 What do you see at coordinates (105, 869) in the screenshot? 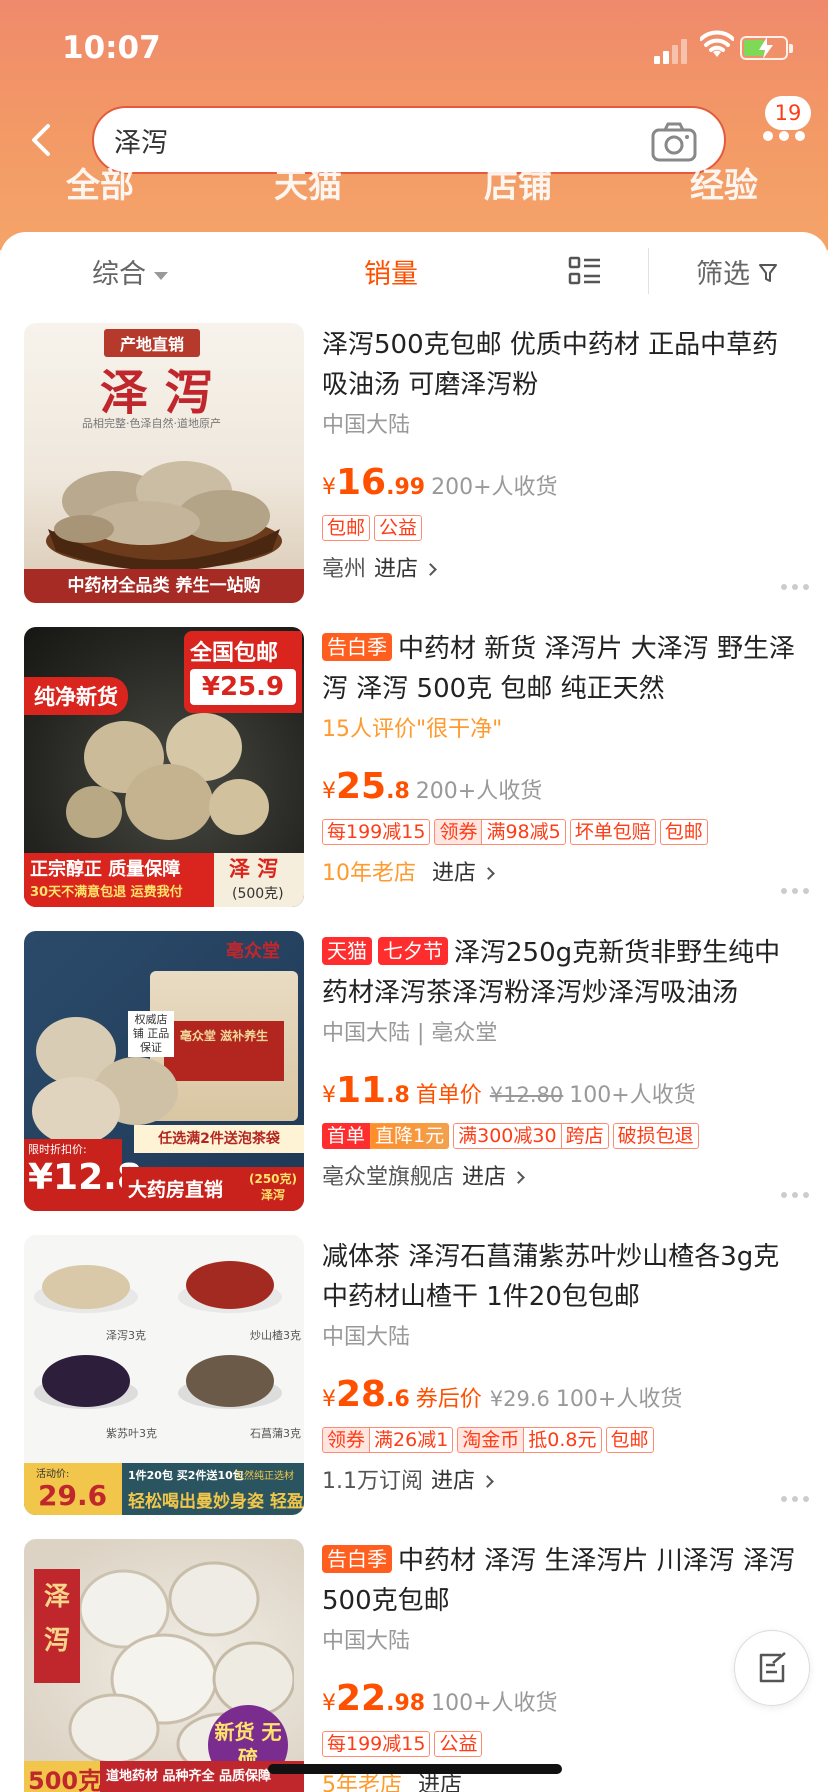
I see `thumb-footer-main: 正宗醇正 质量保障` at bounding box center [105, 869].